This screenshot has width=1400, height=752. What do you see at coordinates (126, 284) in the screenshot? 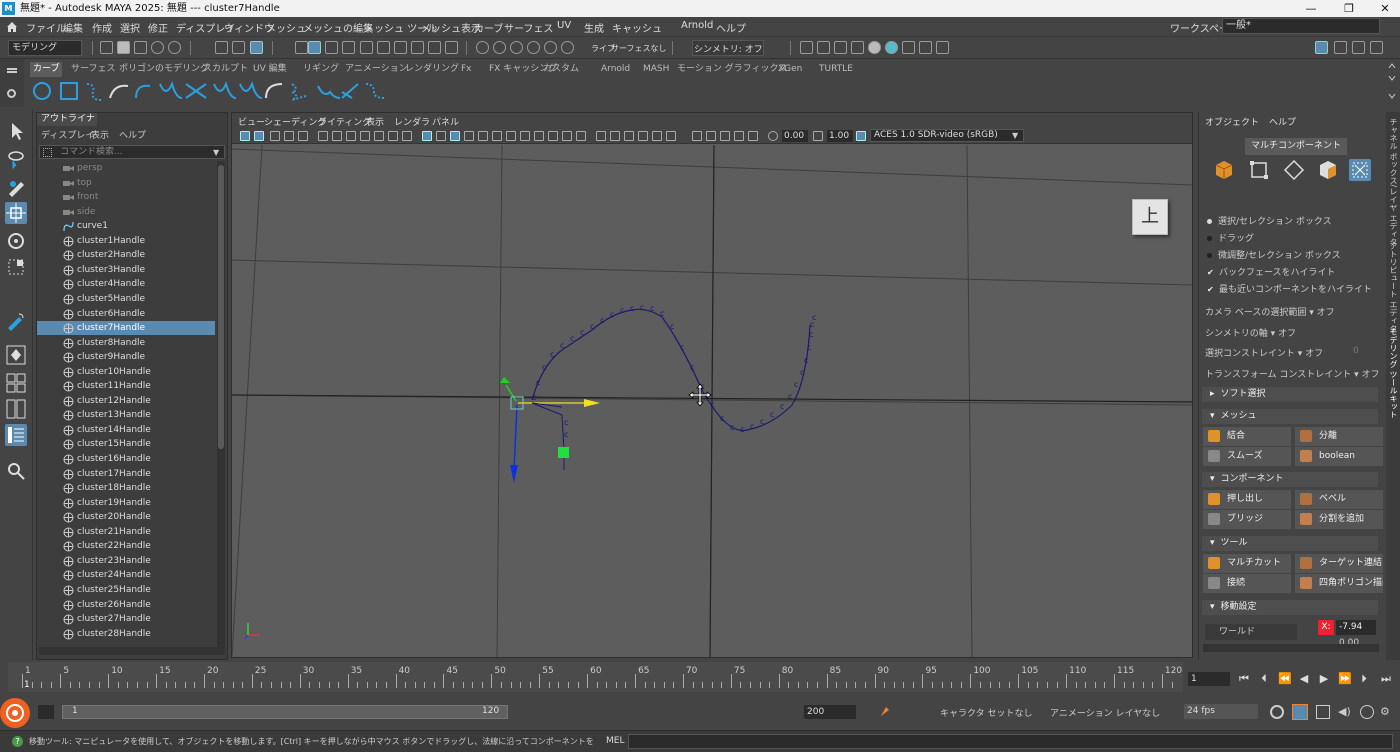
I see `outliner-item: cluster4Handle` at bounding box center [126, 284].